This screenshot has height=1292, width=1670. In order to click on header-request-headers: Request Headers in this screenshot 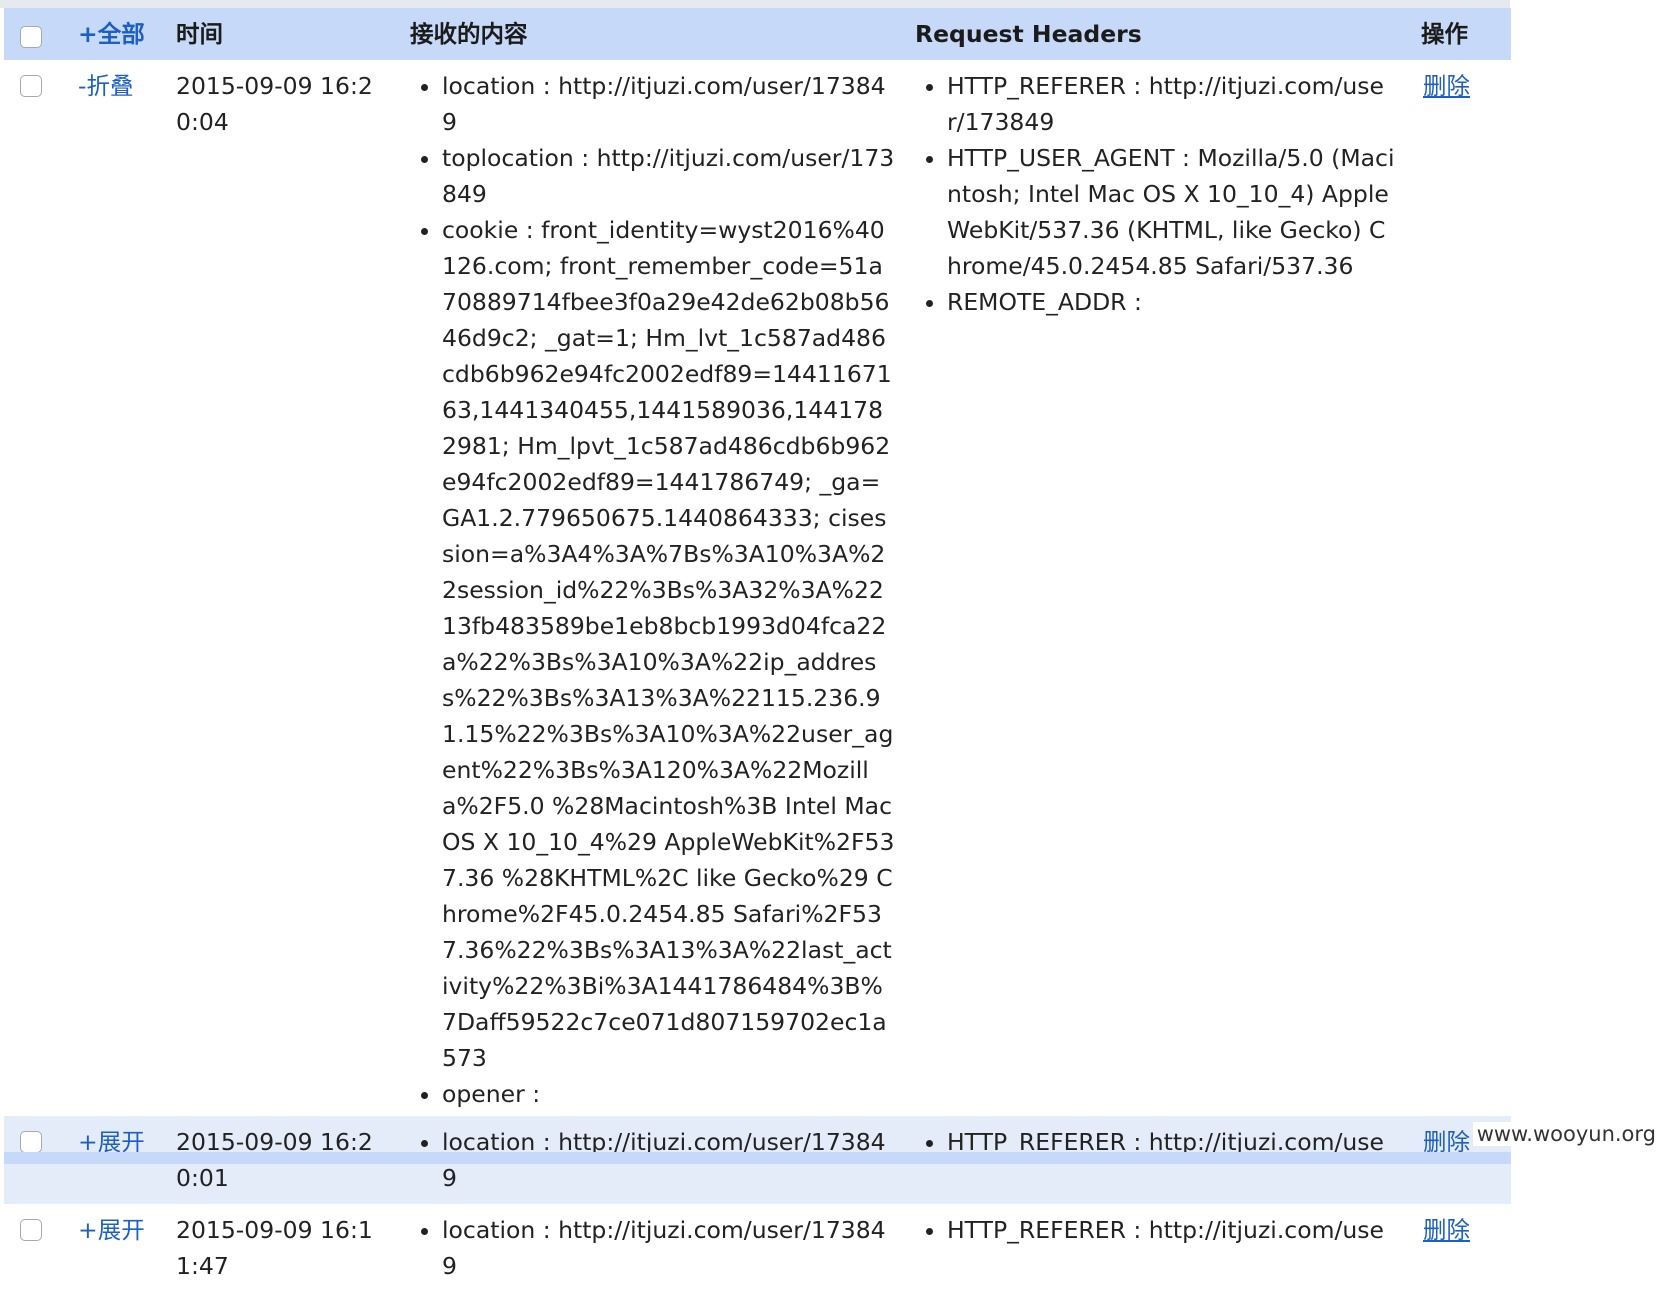, I will do `click(1145, 34)`.